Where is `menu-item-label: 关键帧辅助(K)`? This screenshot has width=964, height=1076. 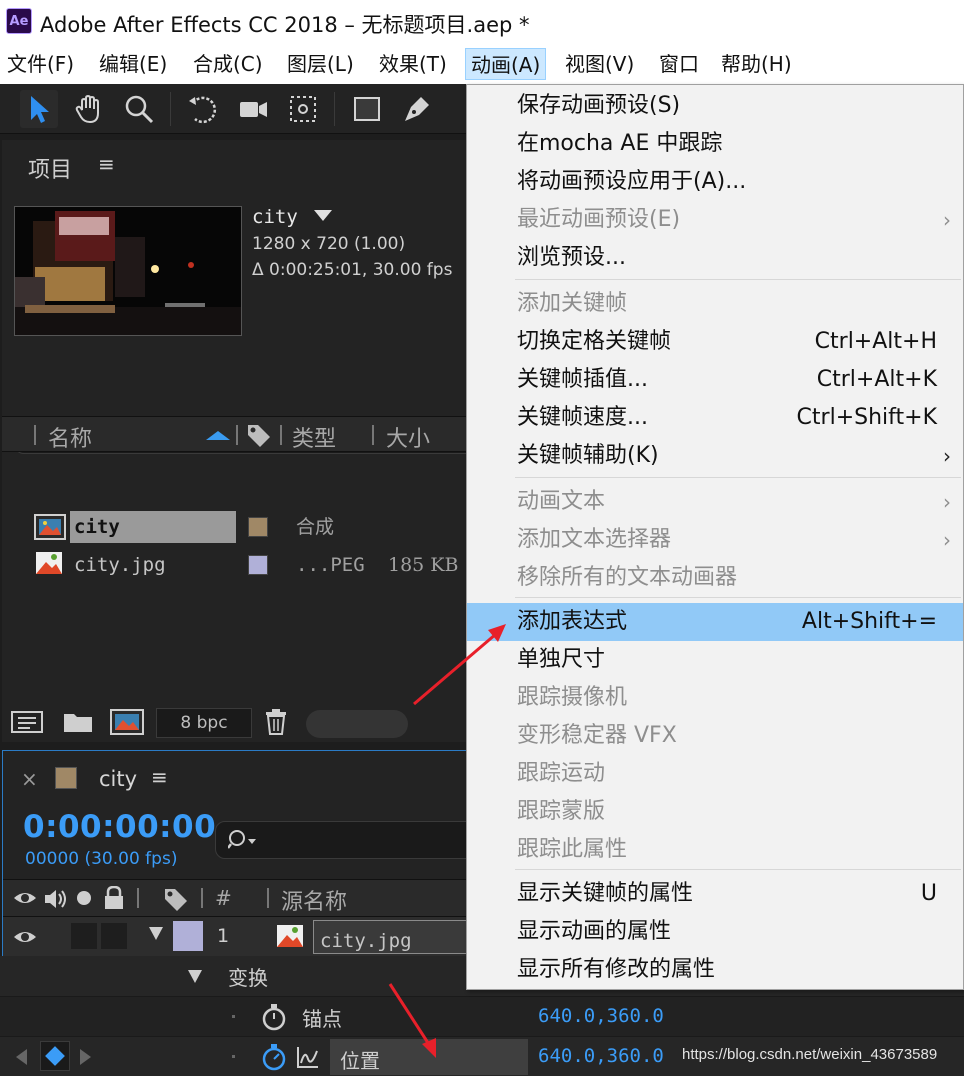
menu-item-label: 关键帧辅助(K) is located at coordinates (588, 455).